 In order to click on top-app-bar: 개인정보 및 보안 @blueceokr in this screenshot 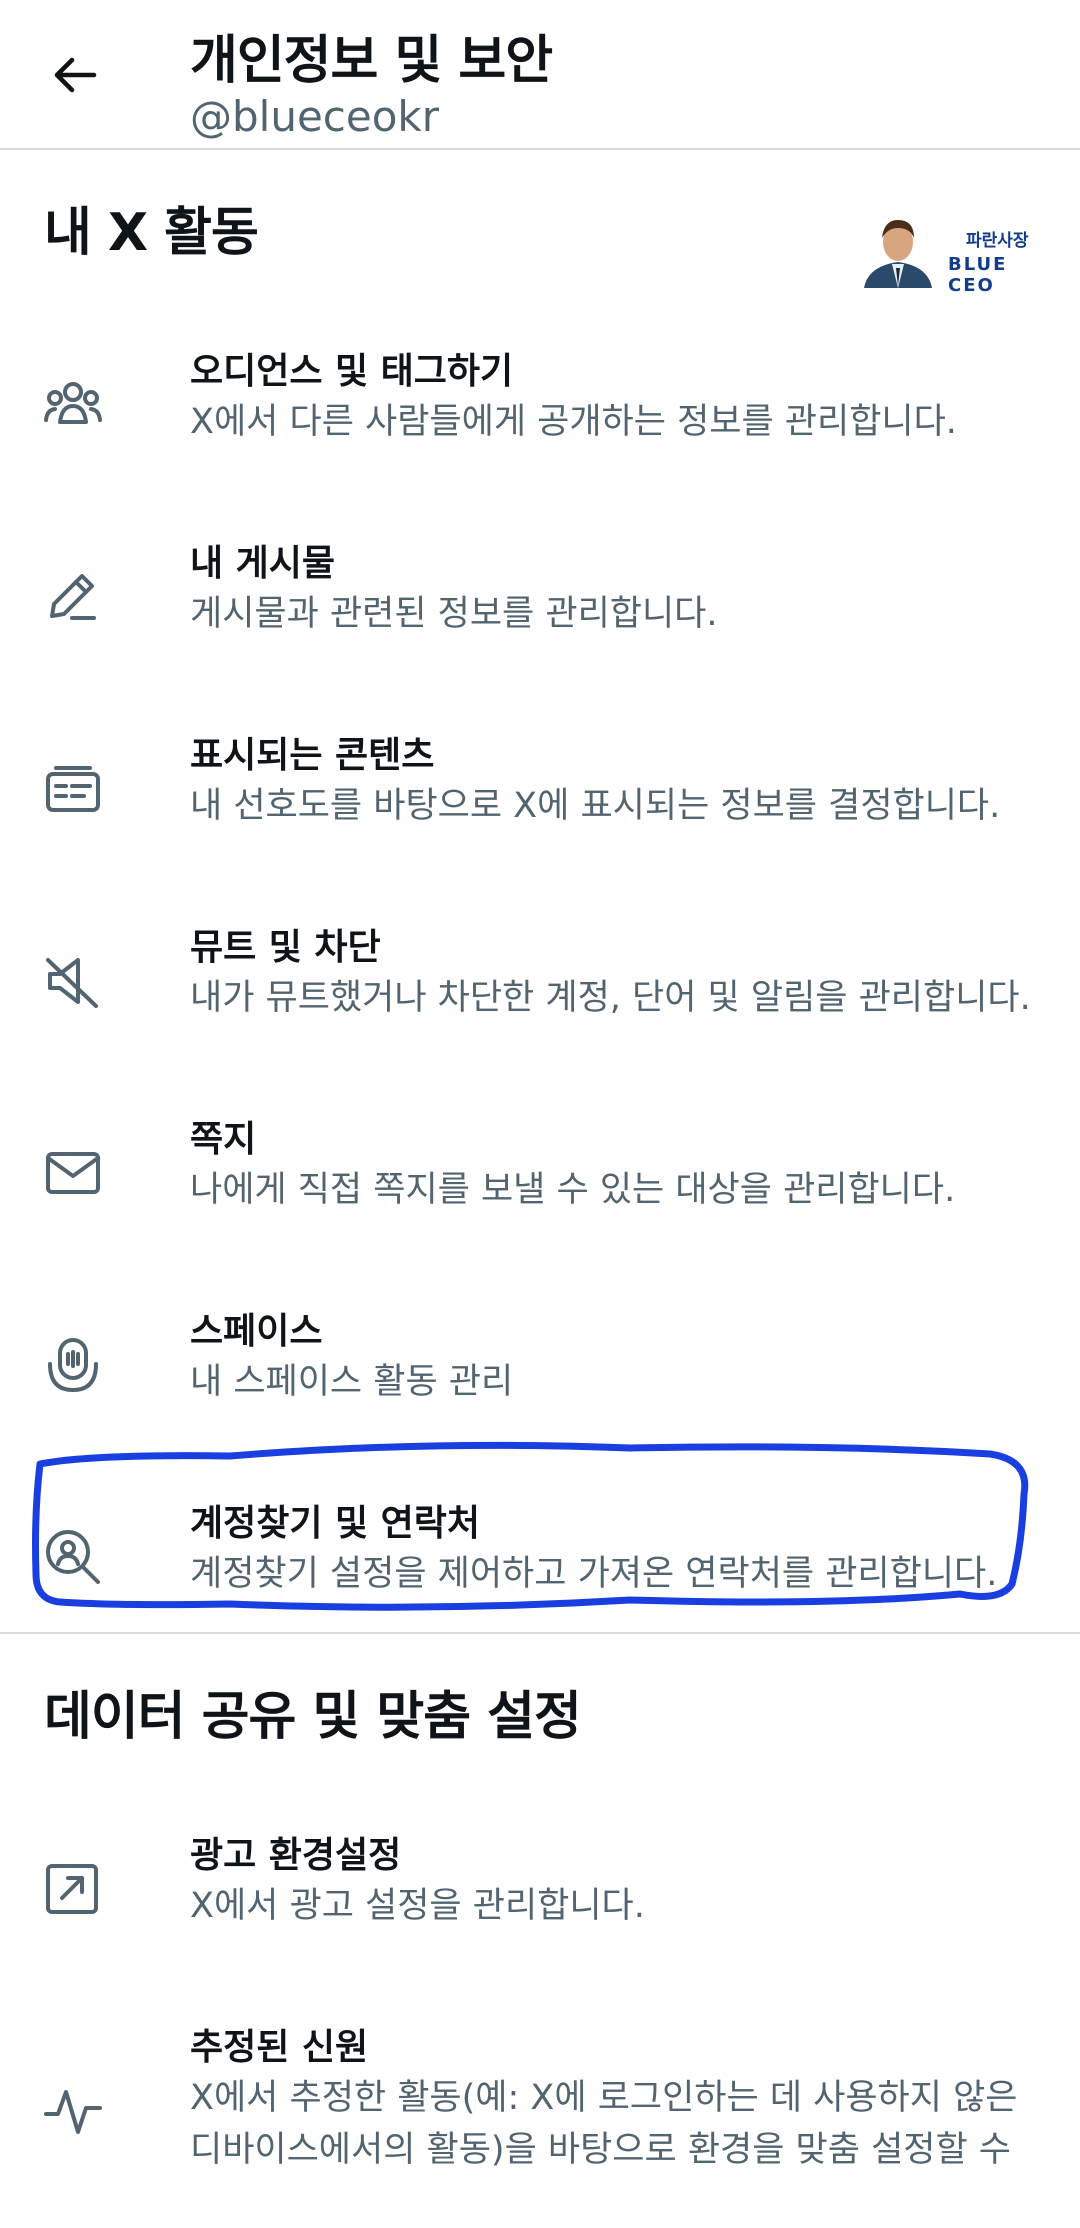, I will do `click(540, 75)`.